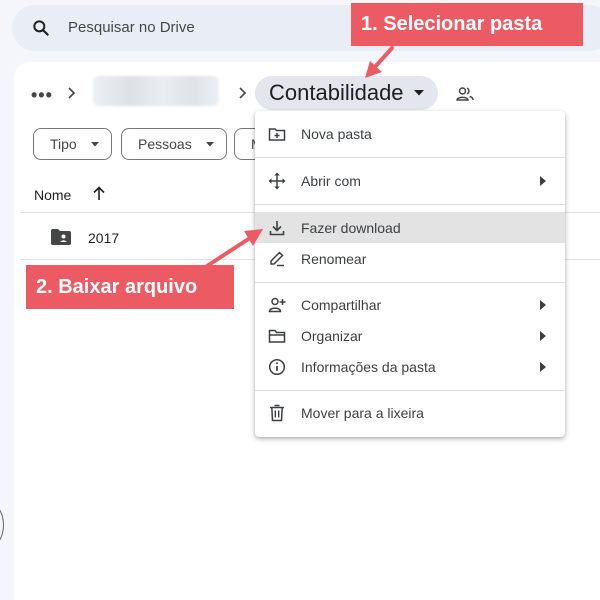 The image size is (600, 600). I want to click on menu-item-label: Fazer download, so click(351, 227).